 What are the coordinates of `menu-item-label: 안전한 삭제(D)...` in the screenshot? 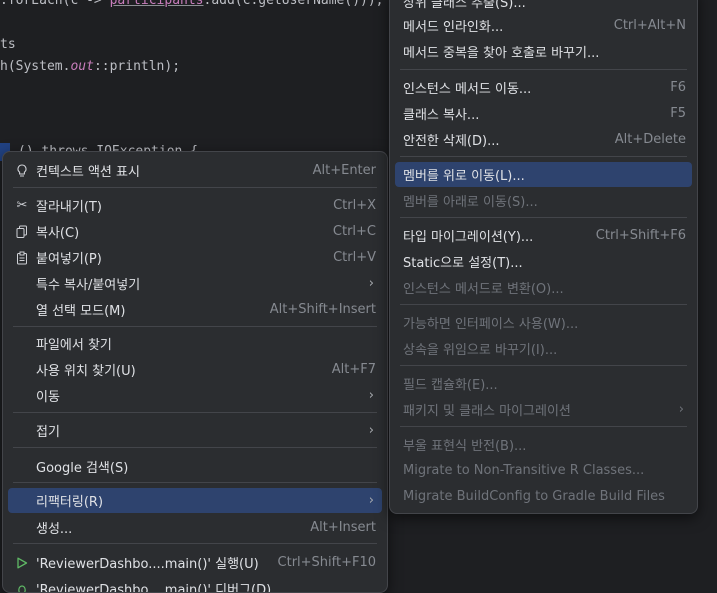 It's located at (451, 139).